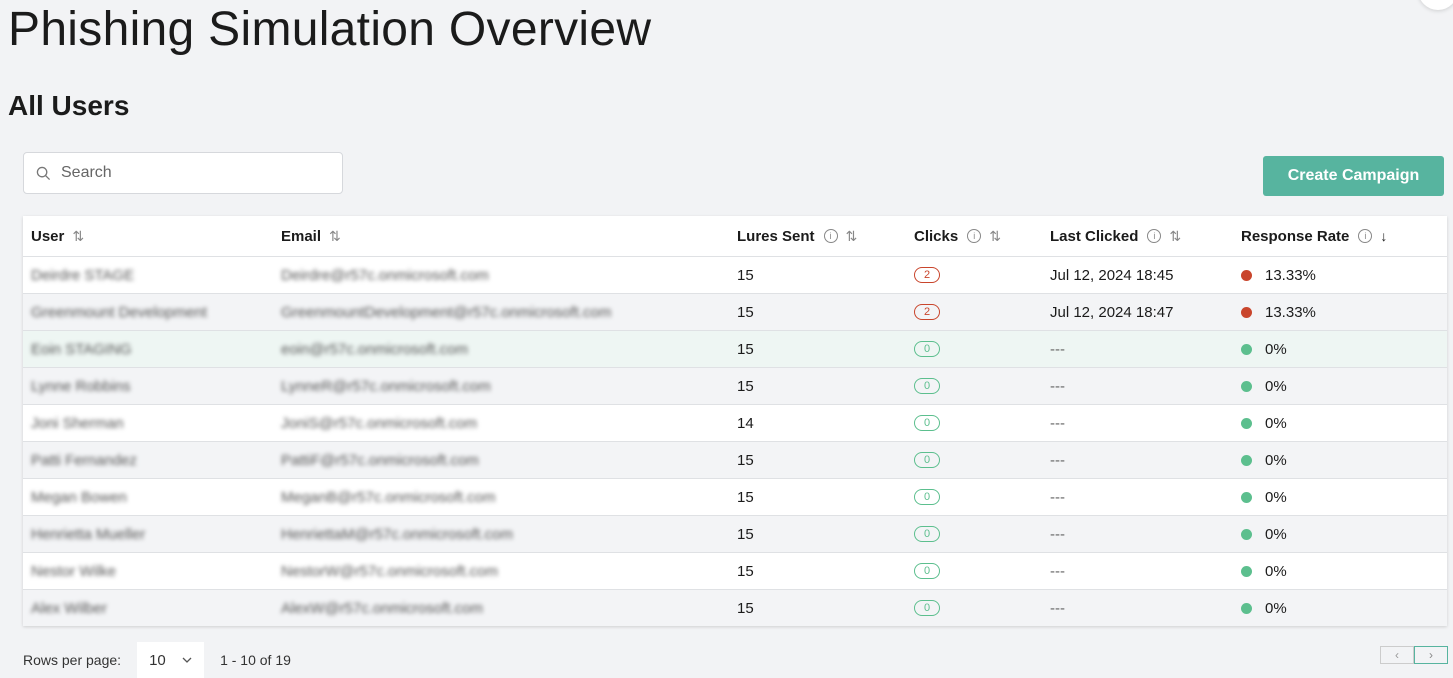 This screenshot has height=678, width=1453. What do you see at coordinates (1435, 5) in the screenshot?
I see `profile-button` at bounding box center [1435, 5].